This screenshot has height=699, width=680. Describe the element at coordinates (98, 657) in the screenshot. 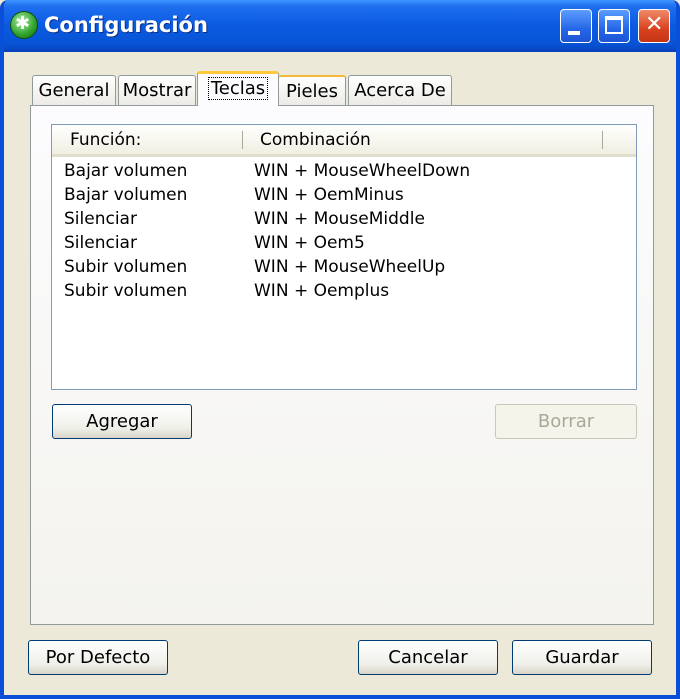

I see `defaults-button: Por Defecto` at that location.